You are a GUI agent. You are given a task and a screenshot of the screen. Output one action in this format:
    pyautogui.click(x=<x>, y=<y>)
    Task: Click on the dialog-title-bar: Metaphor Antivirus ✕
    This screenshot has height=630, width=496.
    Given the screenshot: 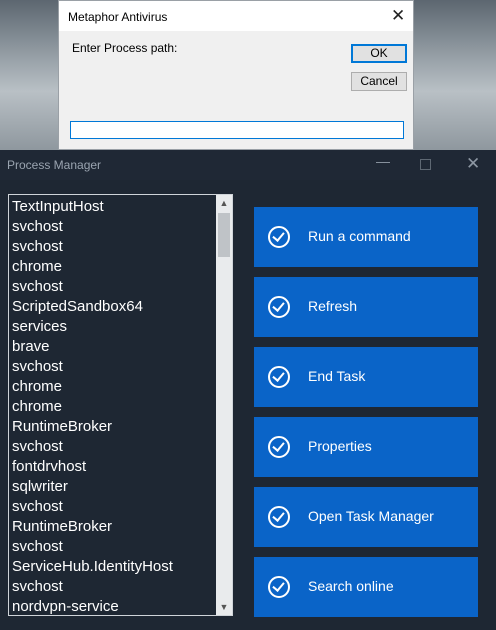 What is the action you would take?
    pyautogui.click(x=236, y=16)
    